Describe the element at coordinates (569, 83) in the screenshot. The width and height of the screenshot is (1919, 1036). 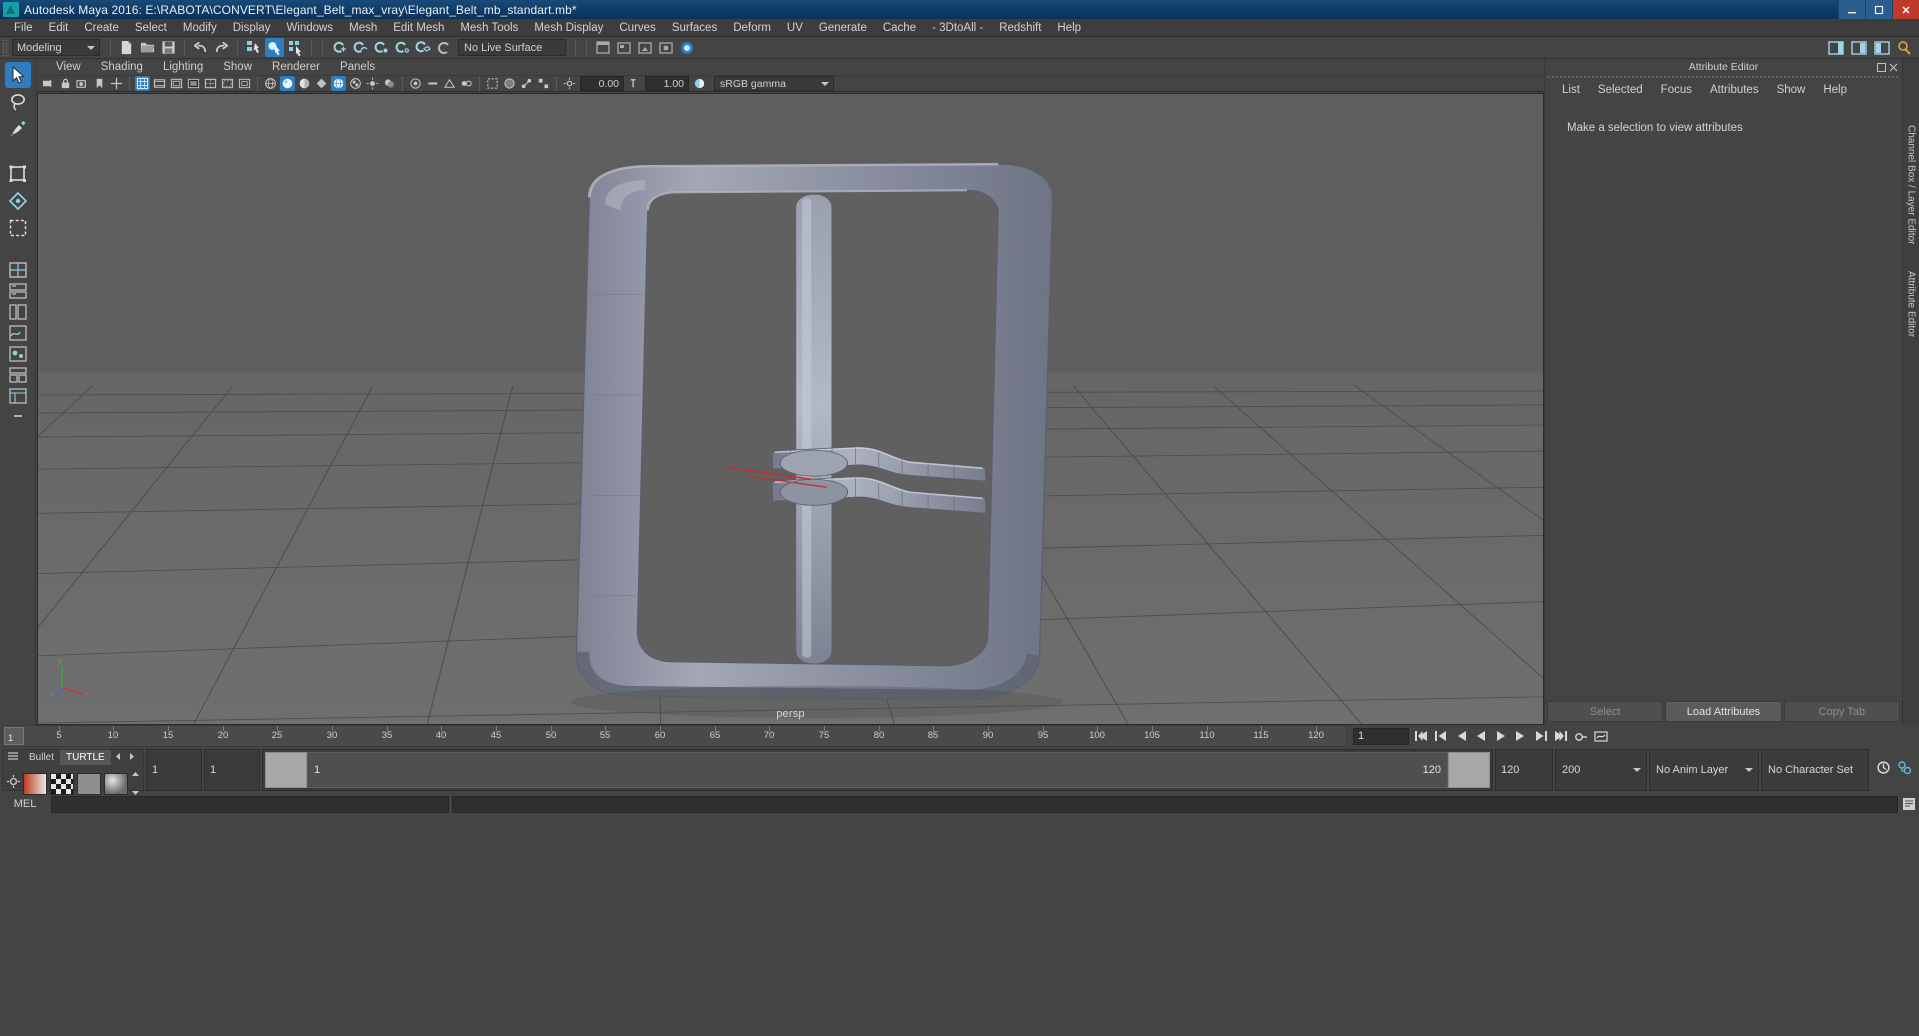
I see `exposure-icon` at that location.